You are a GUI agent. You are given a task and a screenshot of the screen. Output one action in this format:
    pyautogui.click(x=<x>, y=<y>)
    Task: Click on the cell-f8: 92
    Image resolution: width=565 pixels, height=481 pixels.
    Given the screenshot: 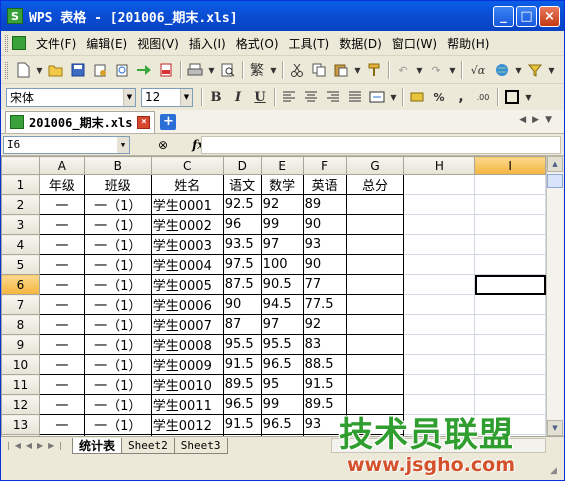 What is the action you would take?
    pyautogui.click(x=324, y=324)
    